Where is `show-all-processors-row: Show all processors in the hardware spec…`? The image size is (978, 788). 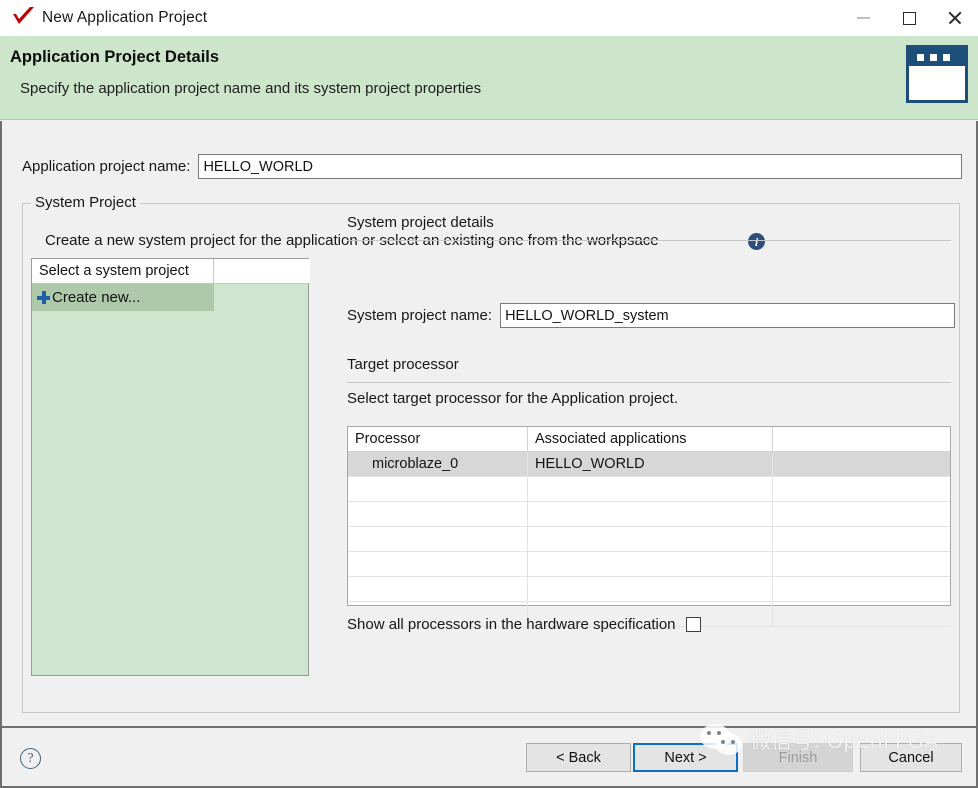 show-all-processors-row: Show all processors in the hardware spec… is located at coordinates (524, 624).